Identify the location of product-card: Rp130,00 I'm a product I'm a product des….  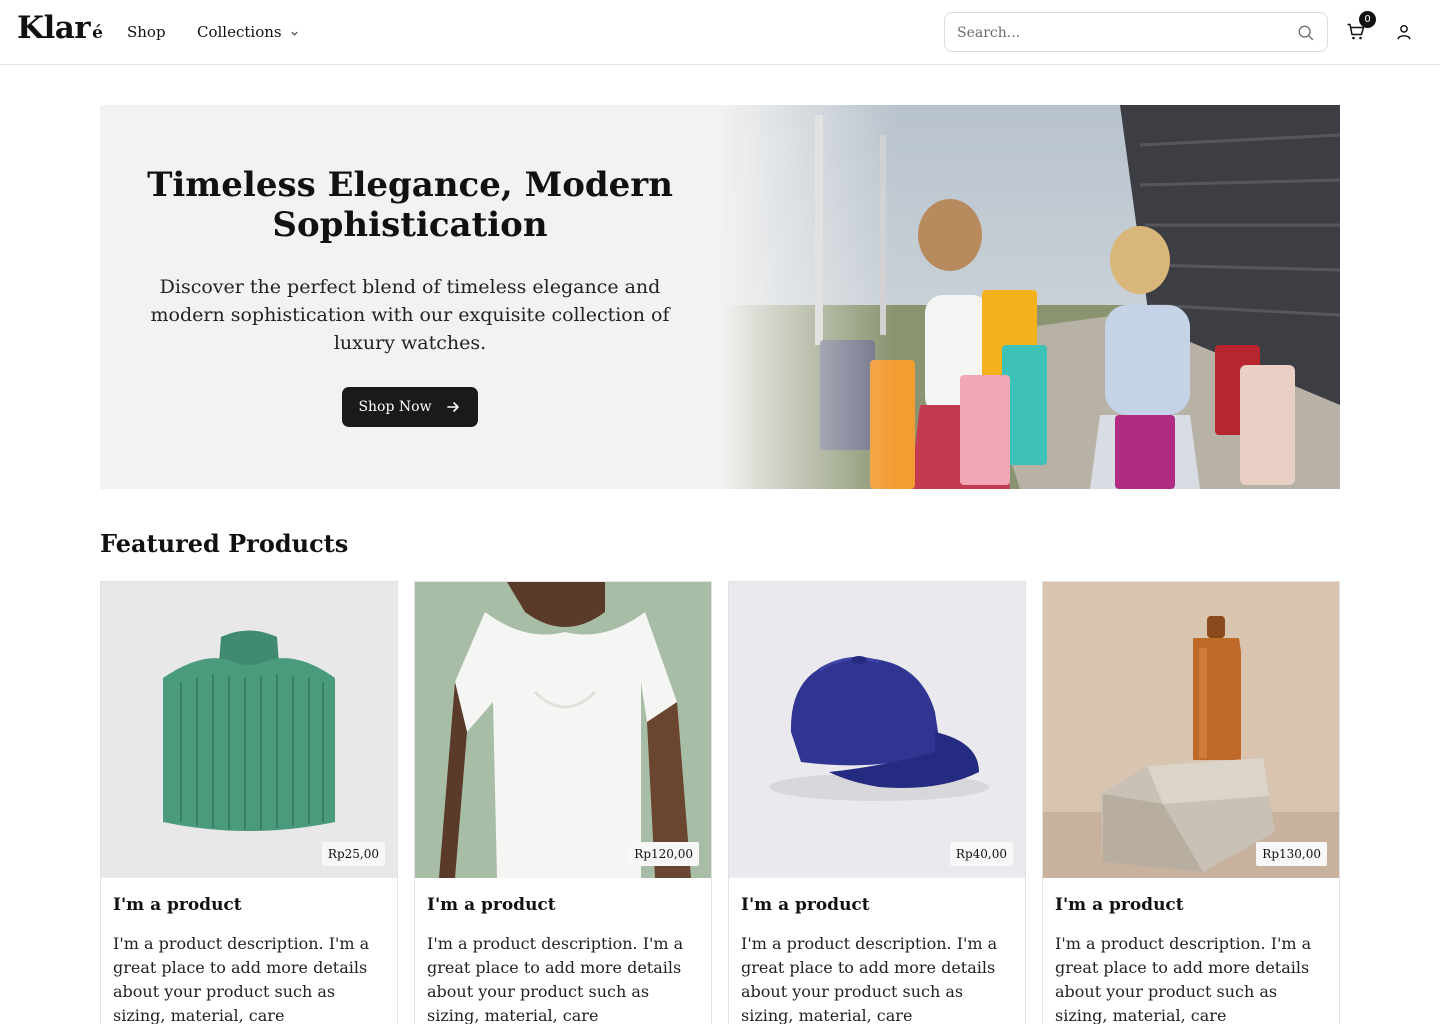
(1191, 802).